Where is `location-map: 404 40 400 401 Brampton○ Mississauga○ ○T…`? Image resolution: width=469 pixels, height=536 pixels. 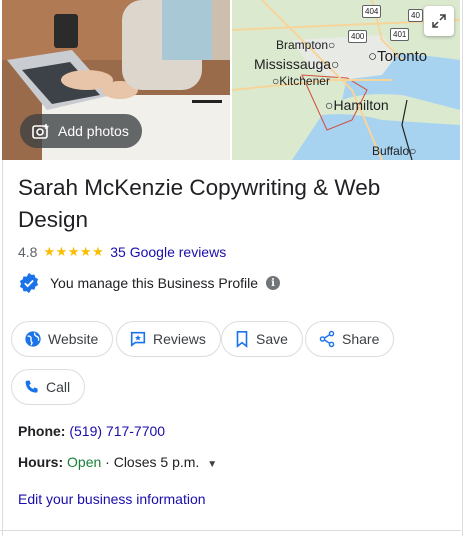 location-map: 404 40 400 401 Brampton○ Mississauga○ ○T… is located at coordinates (346, 80).